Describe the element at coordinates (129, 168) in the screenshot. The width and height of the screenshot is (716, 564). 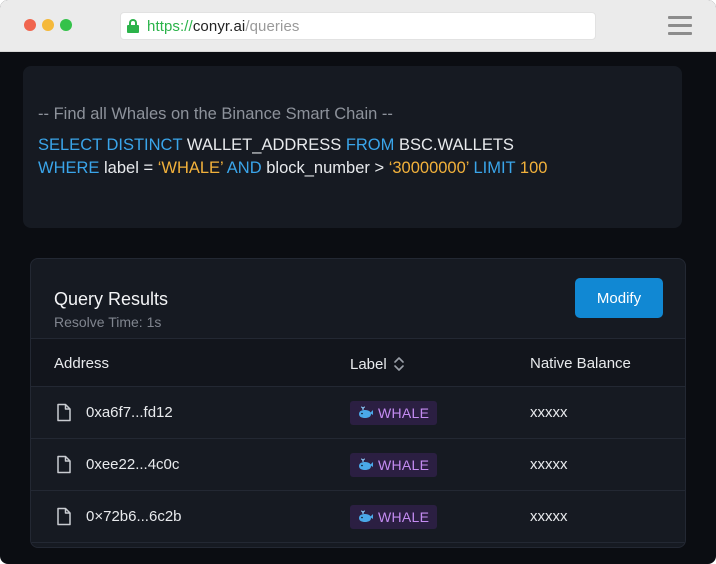
I see `condition-label: label =` at that location.